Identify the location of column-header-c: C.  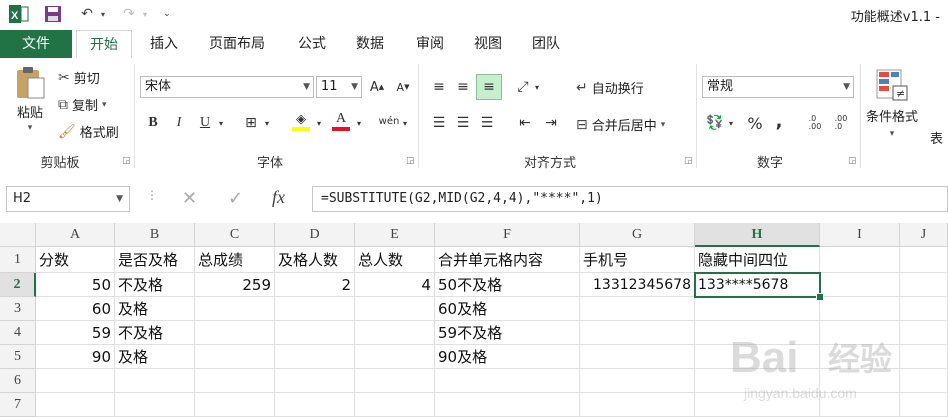
(235, 235).